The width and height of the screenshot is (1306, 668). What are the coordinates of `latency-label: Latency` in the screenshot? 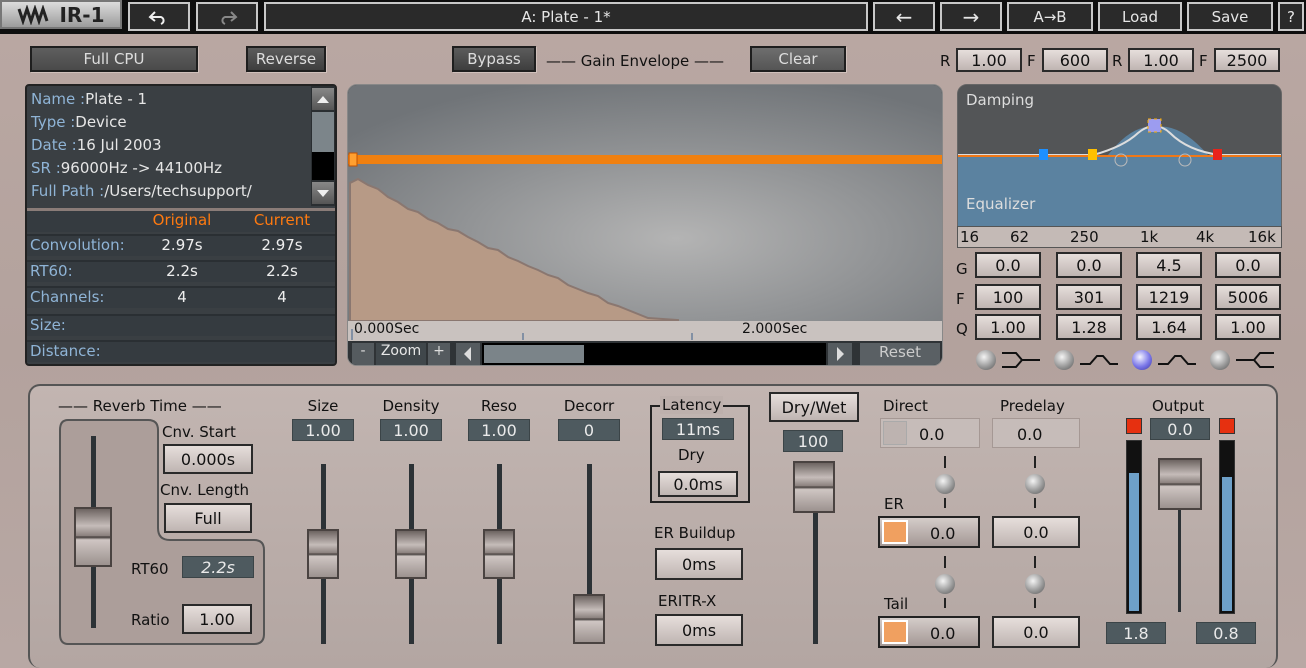 It's located at (692, 405).